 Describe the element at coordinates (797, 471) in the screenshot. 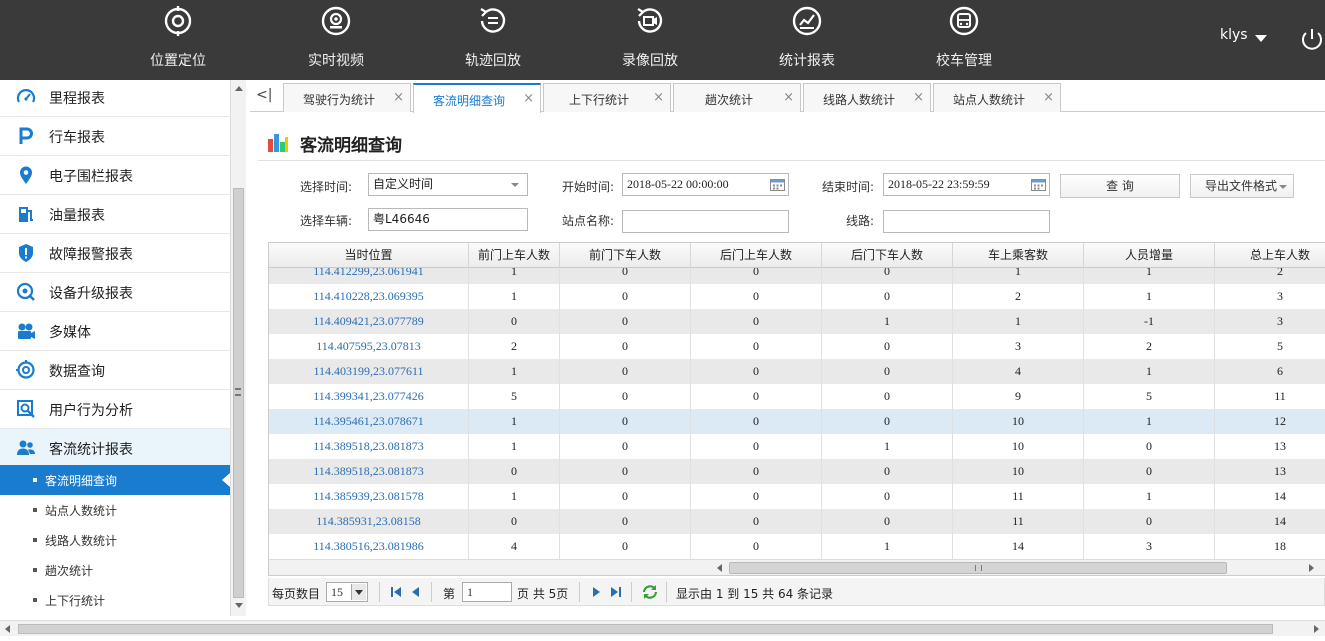

I see `table-row: 114.389518,23.081873 0 0 0 0 10 0 13` at that location.